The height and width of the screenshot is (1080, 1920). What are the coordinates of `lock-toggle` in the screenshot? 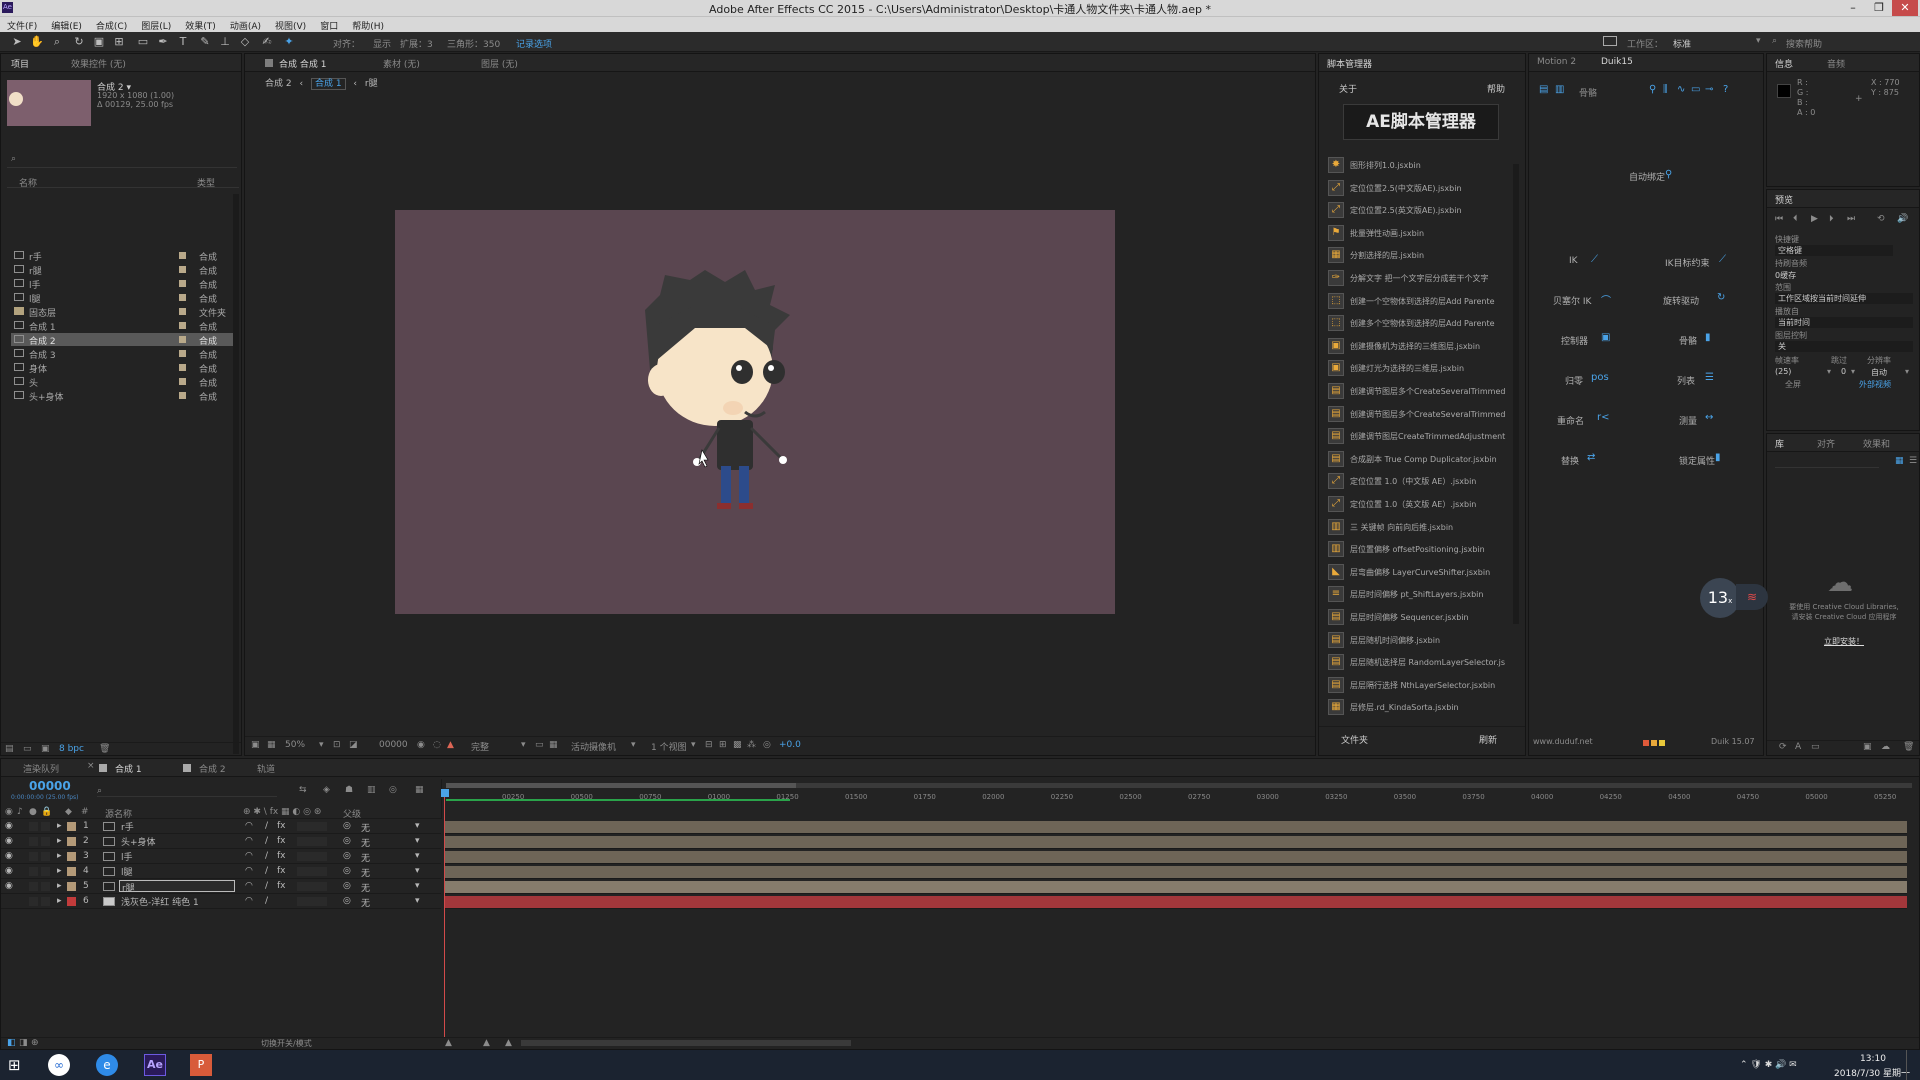 It's located at (45, 871).